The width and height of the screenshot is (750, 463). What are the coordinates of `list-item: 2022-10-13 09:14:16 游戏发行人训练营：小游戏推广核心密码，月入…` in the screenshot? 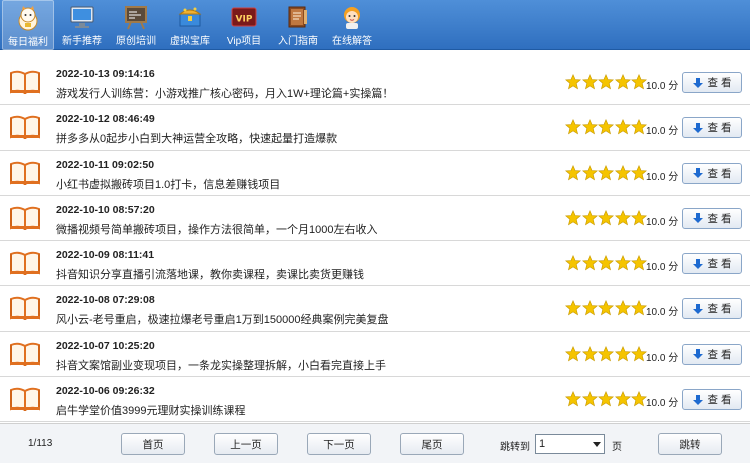 It's located at (375, 83).